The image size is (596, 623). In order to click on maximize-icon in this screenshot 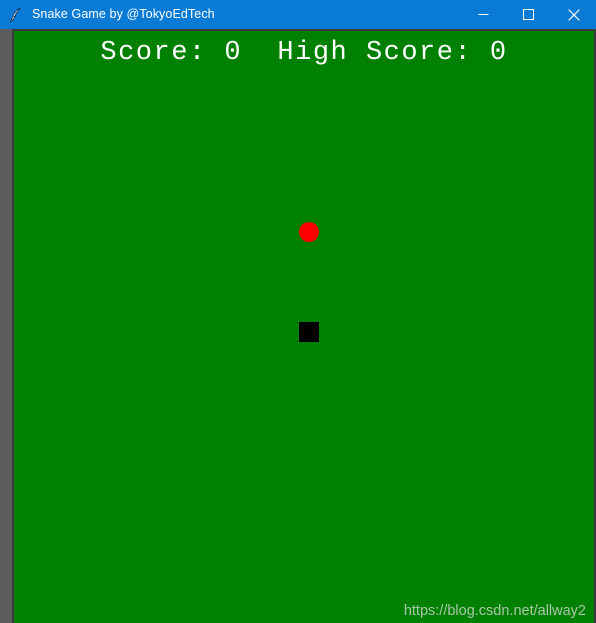, I will do `click(528, 14)`.